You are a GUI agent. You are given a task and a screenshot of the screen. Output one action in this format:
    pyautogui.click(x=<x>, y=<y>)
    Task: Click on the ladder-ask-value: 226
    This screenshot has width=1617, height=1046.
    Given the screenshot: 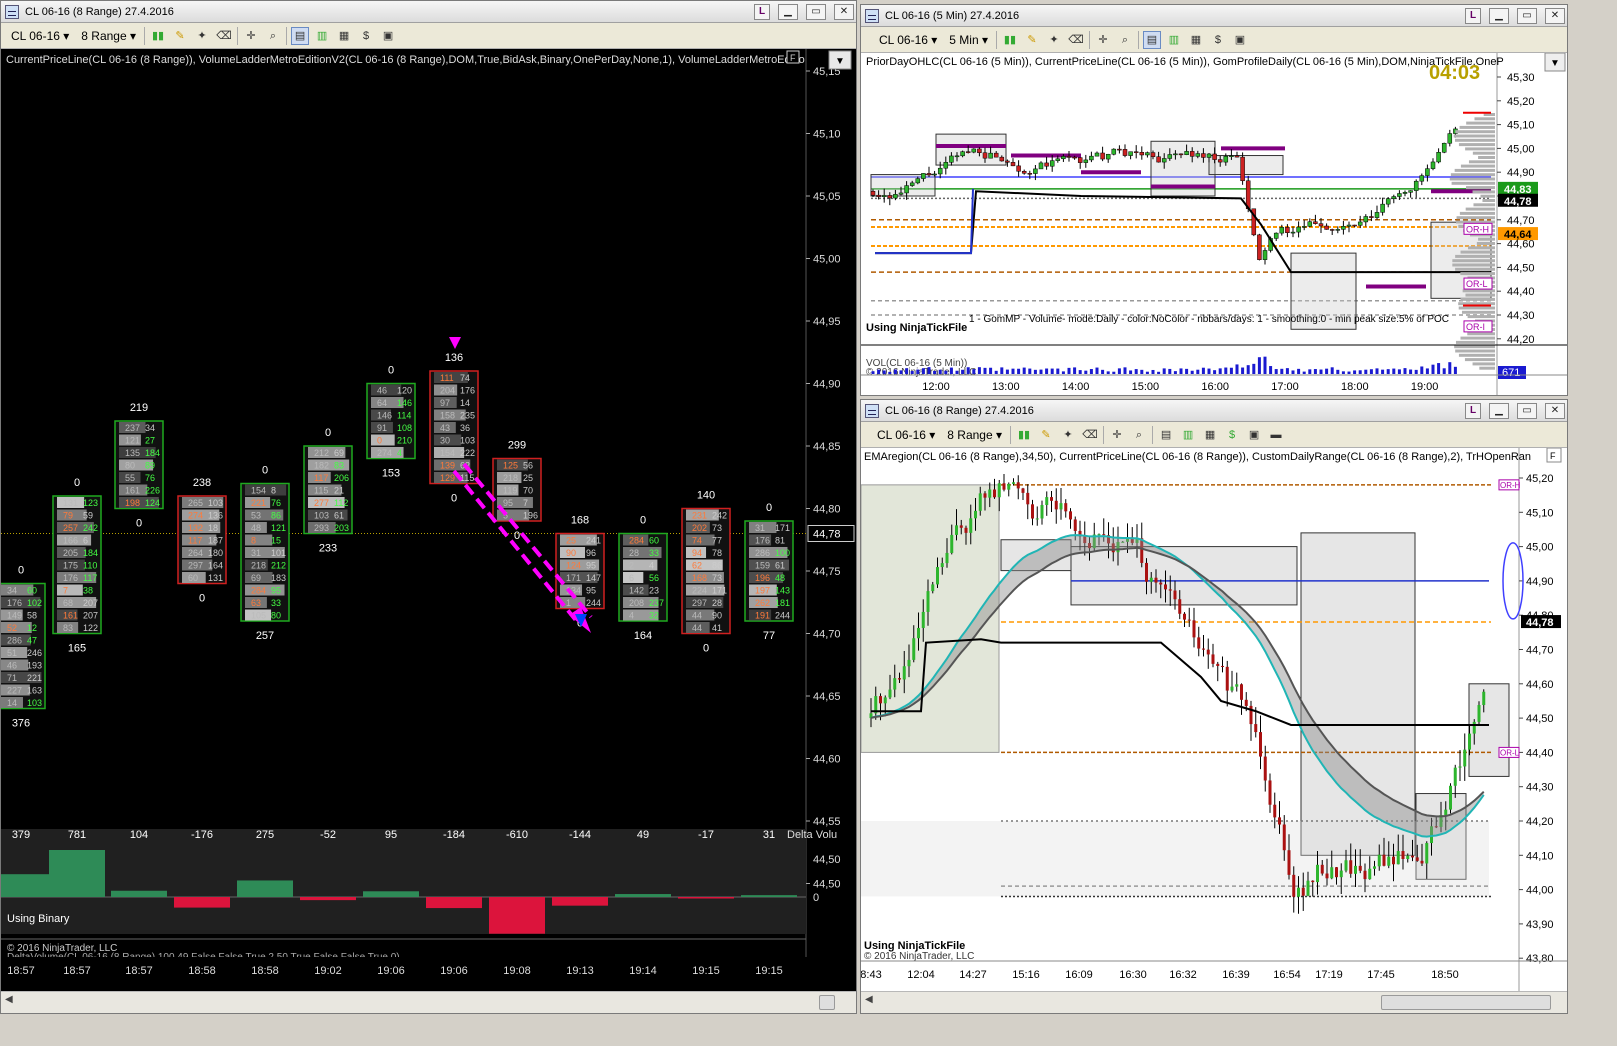 What is the action you would take?
    pyautogui.click(x=152, y=491)
    